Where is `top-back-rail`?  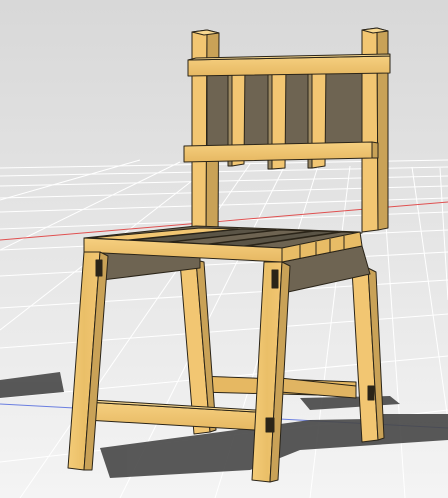 top-back-rail is located at coordinates (289, 65).